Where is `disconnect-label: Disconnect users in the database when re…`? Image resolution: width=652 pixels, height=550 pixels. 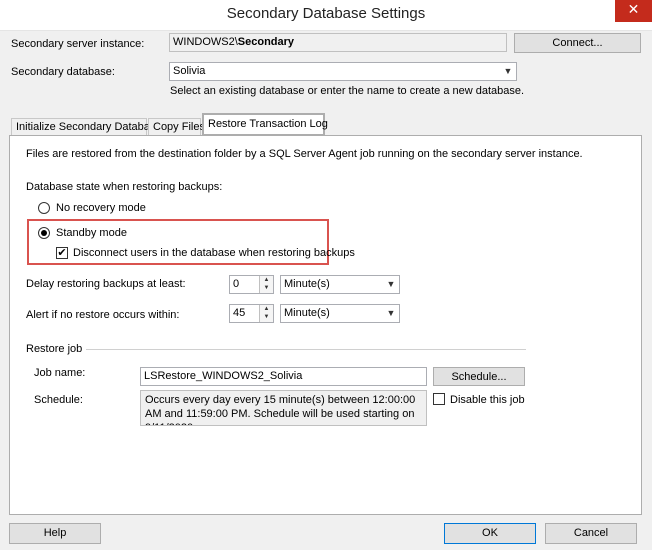 disconnect-label: Disconnect users in the database when re… is located at coordinates (214, 253).